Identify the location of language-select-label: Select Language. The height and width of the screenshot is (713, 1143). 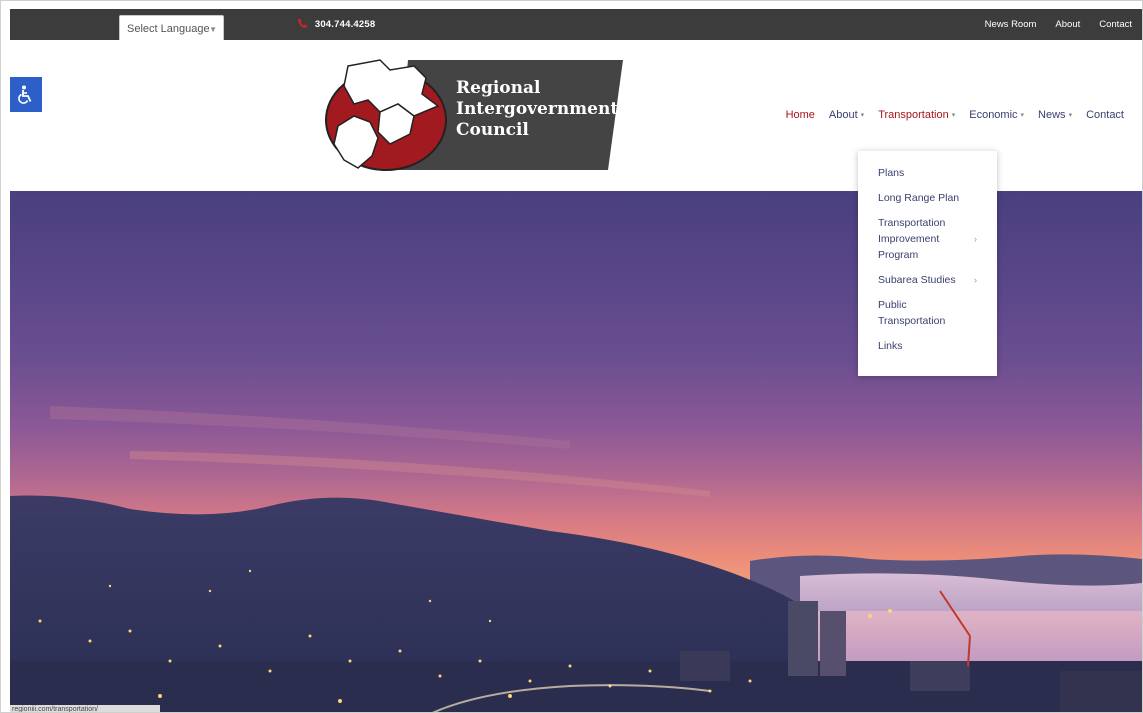
(168, 29).